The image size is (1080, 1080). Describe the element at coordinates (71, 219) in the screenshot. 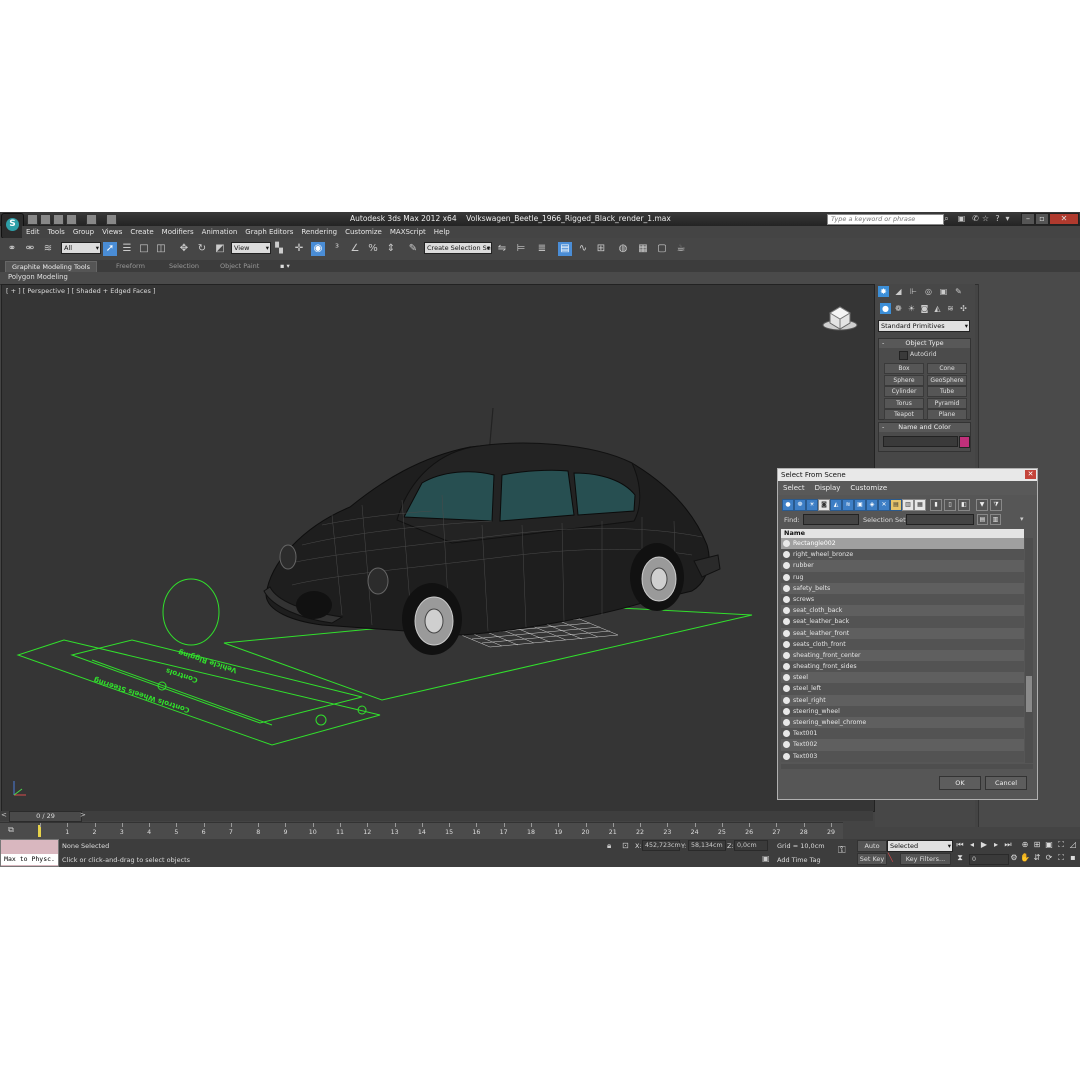

I see `undo-icon` at that location.